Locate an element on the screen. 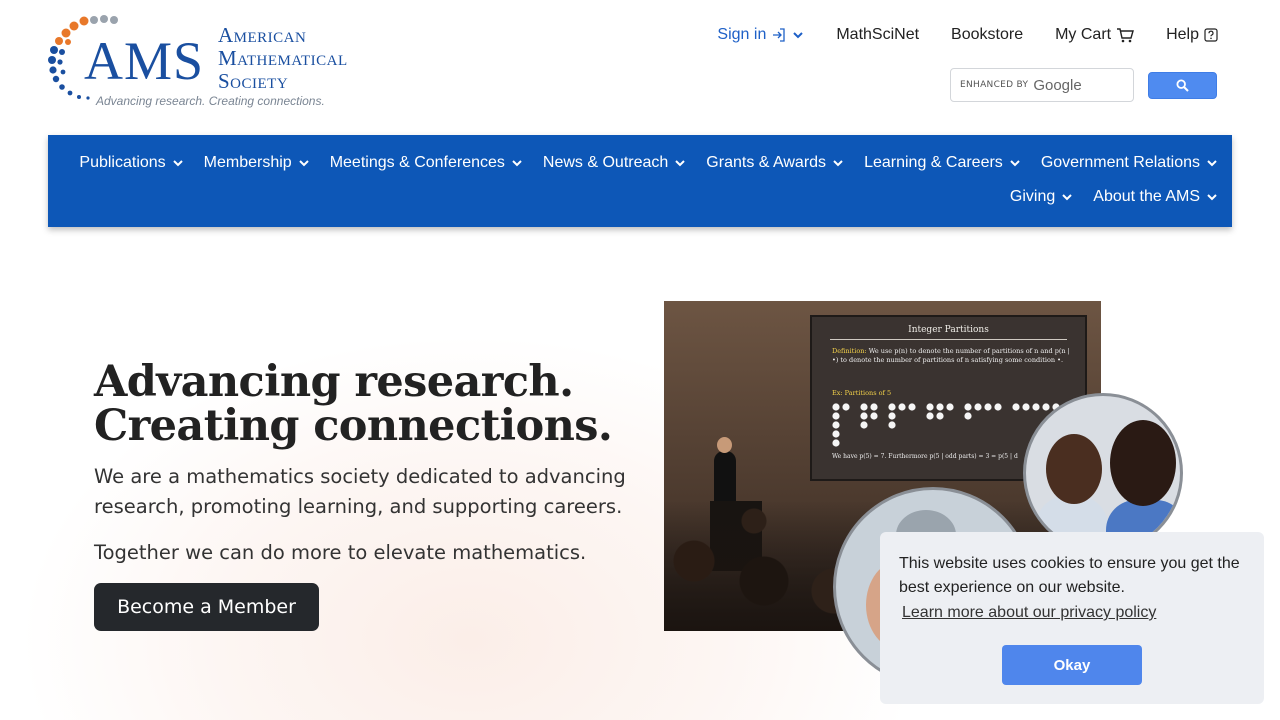 This screenshot has height=720, width=1280. nav-government-relations: Government Relations is located at coordinates (1129, 163).